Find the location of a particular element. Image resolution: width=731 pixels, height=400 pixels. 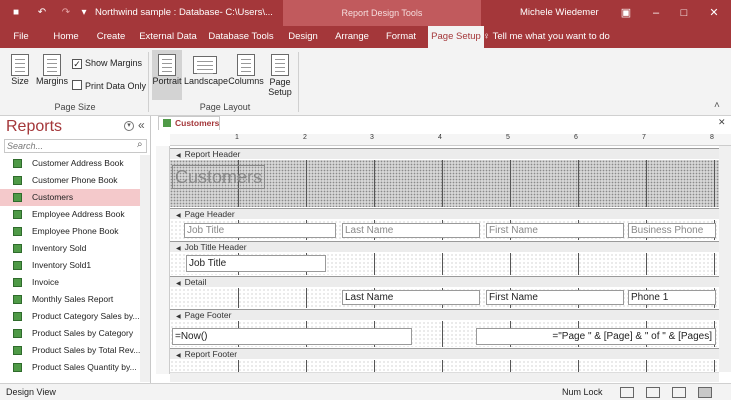

job-title-field: Job Title is located at coordinates (256, 263).